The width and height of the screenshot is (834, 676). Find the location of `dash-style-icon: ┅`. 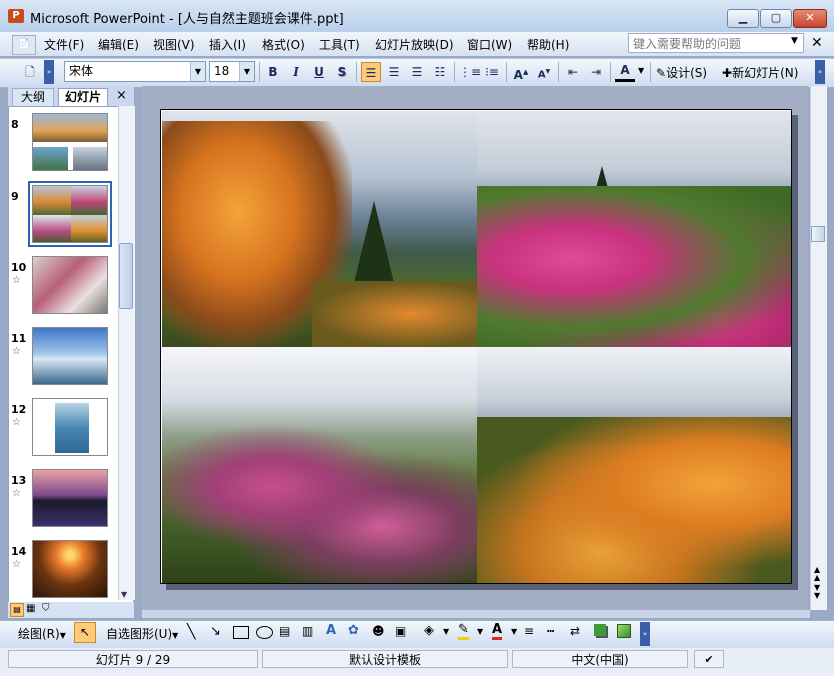

dash-style-icon: ┅ is located at coordinates (550, 631).